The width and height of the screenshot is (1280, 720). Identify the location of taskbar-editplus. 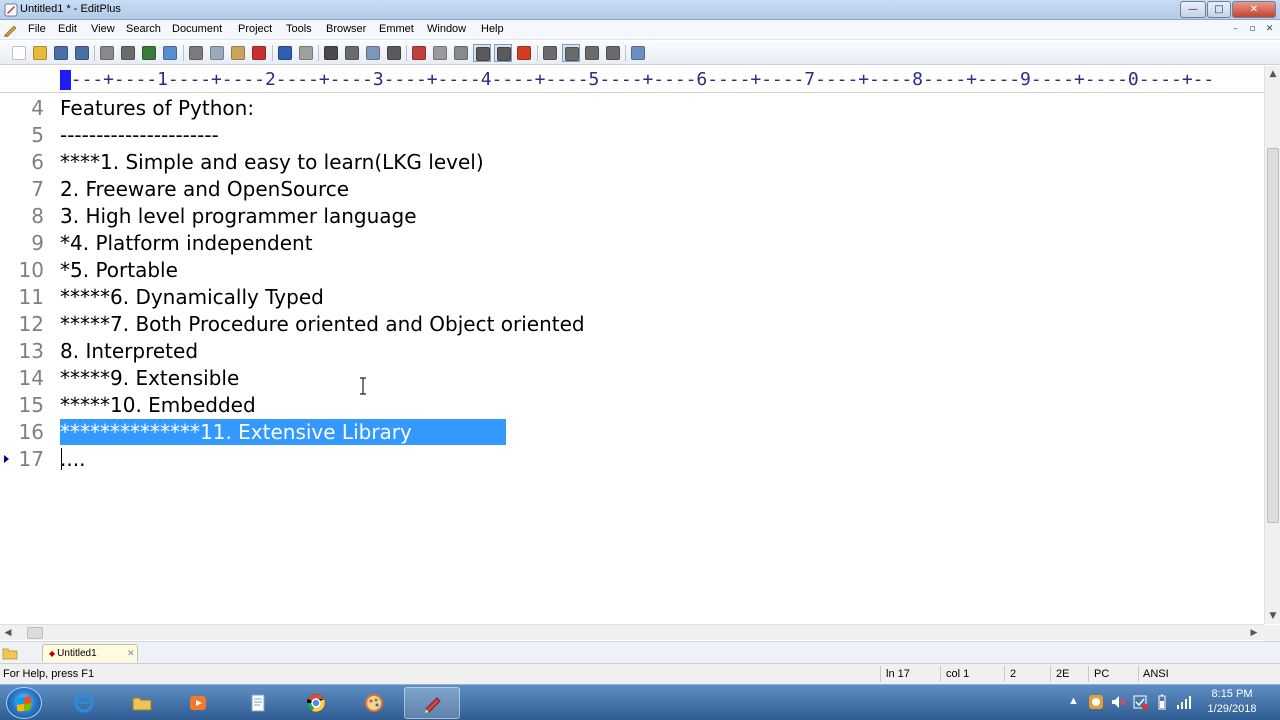
(432, 703).